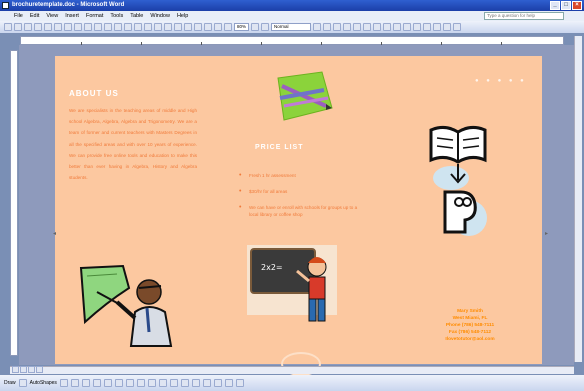 This screenshot has width=584, height=391. I want to click on vertical-ruler, so click(14, 203).